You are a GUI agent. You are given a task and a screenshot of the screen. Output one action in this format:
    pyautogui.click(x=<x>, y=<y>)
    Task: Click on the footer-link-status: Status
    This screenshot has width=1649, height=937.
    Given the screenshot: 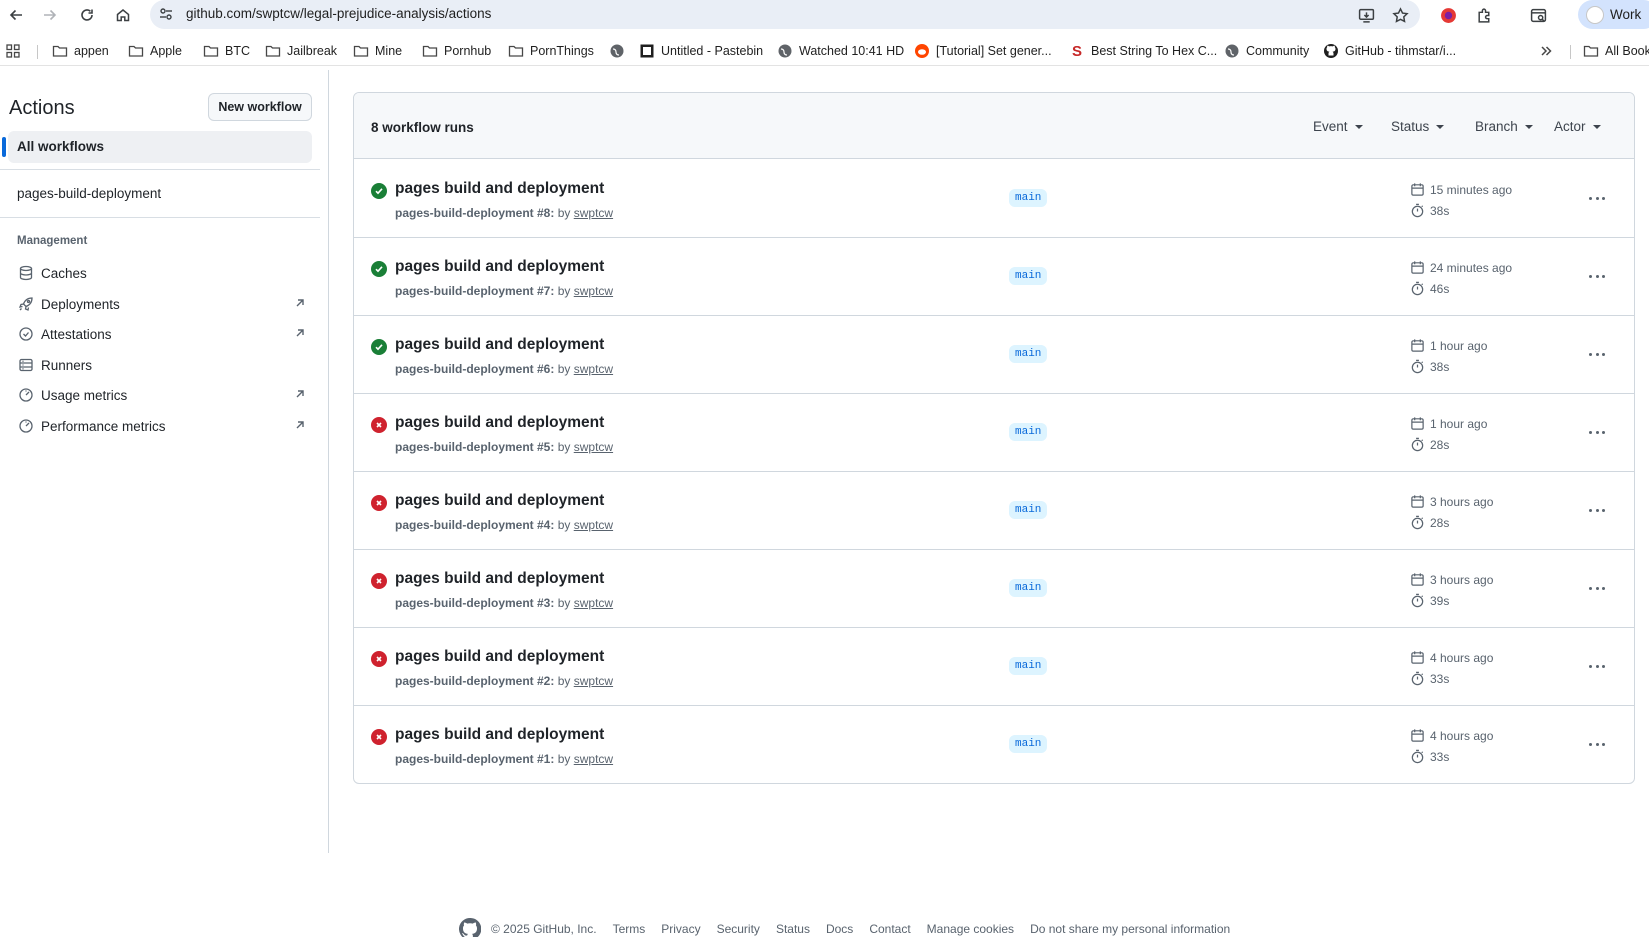 What is the action you would take?
    pyautogui.click(x=793, y=929)
    